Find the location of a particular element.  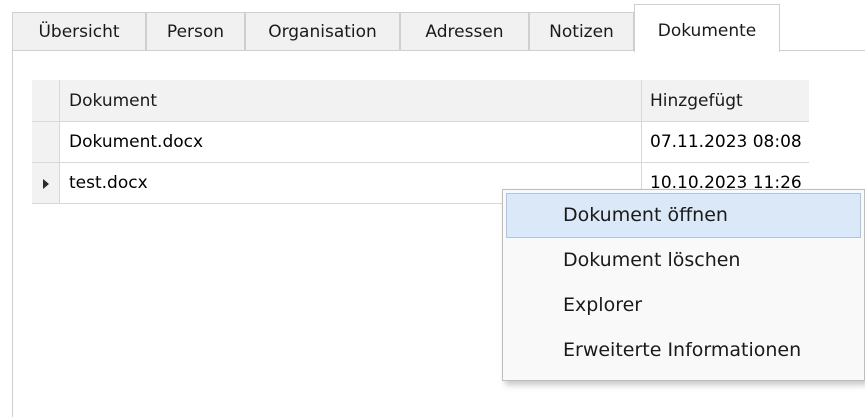

current-row-arrow-icon is located at coordinates (46, 184).